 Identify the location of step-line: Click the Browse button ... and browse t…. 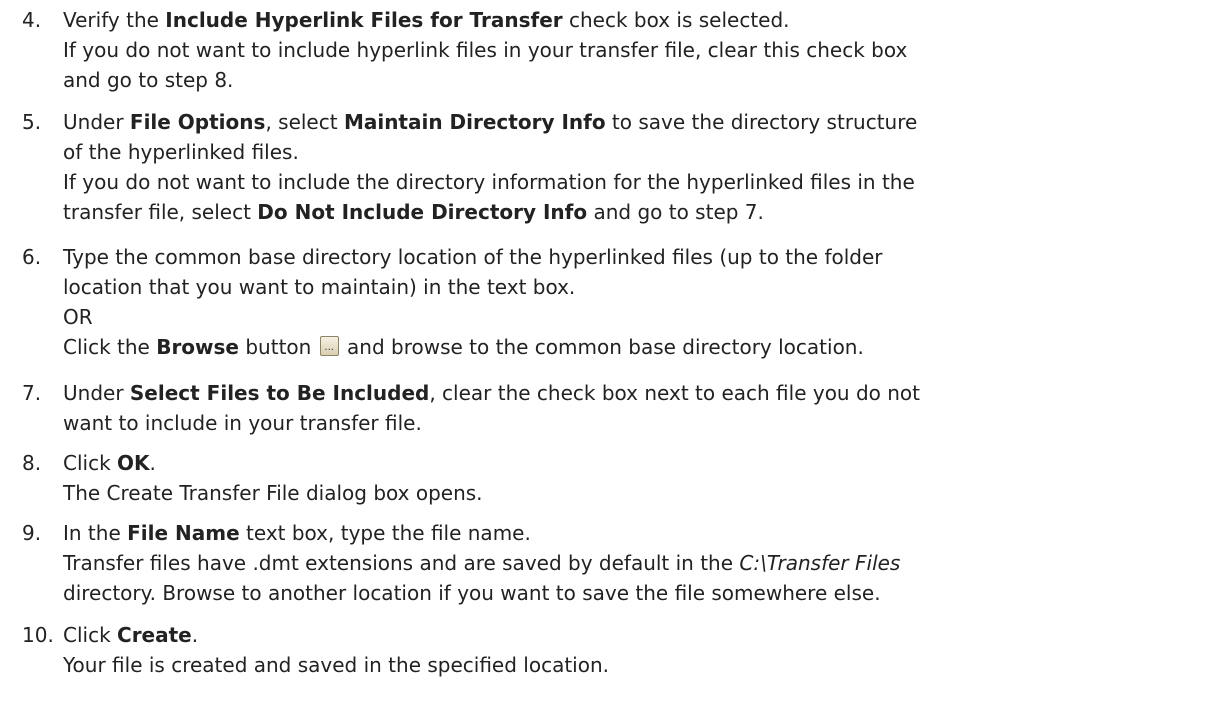
(638, 347).